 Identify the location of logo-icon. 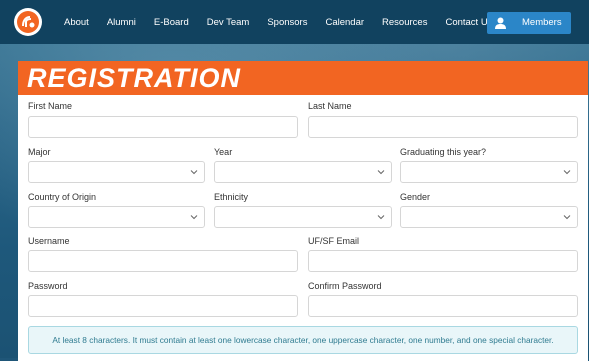
(28, 22).